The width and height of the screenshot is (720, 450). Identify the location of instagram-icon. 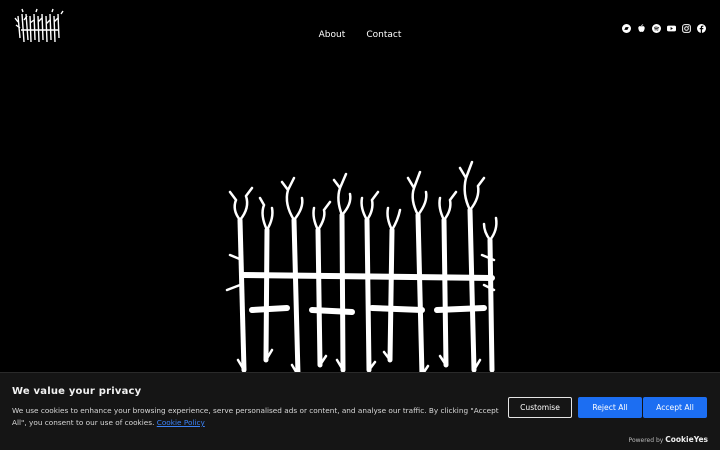
(686, 28).